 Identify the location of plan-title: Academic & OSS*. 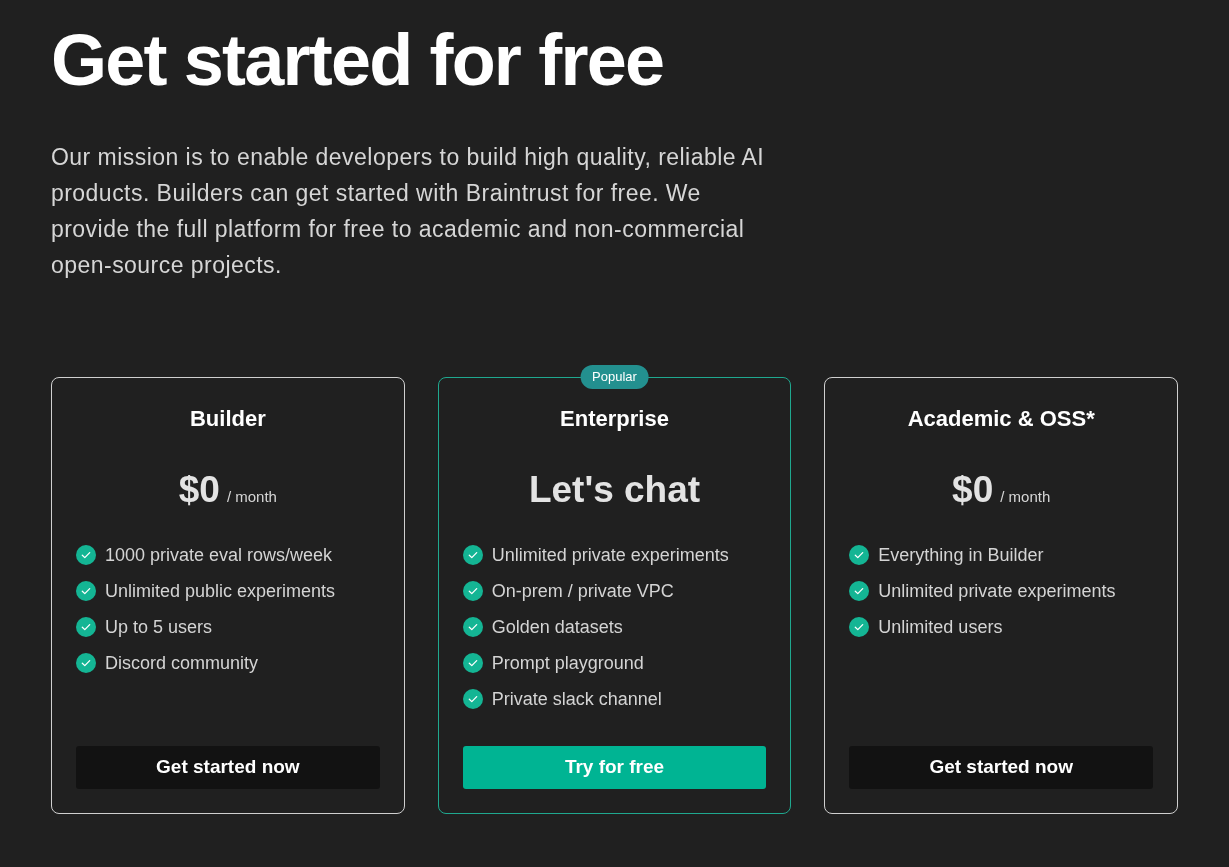
(1001, 419).